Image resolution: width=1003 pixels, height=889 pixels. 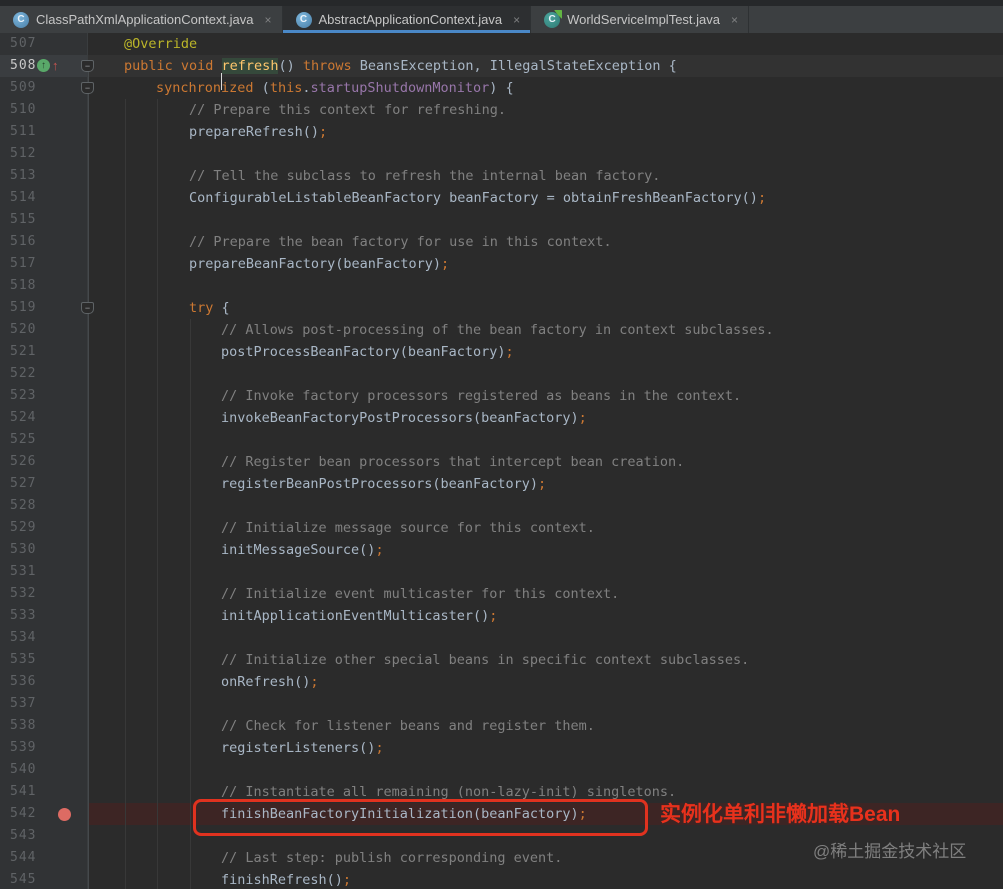 I want to click on gutter-line-533: 533, so click(x=44, y=616).